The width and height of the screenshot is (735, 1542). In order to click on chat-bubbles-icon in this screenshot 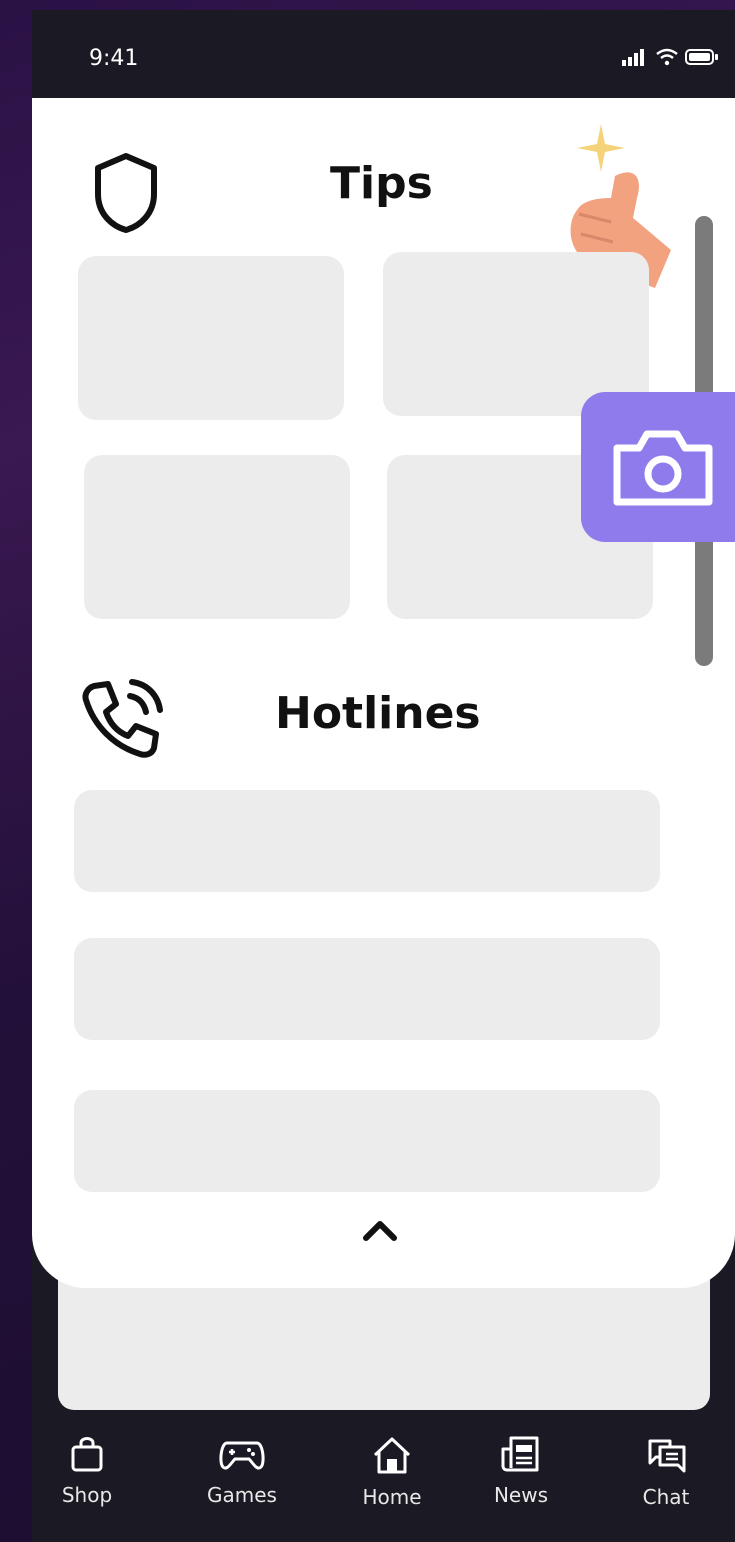, I will do `click(667, 1456)`.